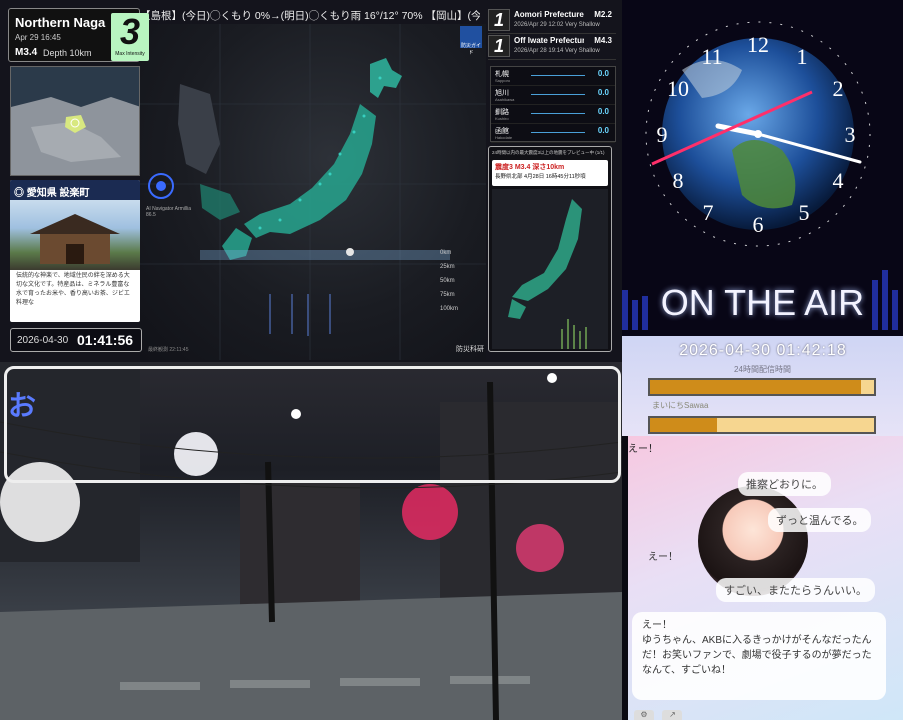 This screenshot has width=903, height=720. What do you see at coordinates (678, 180) in the screenshot?
I see `clock-numeral-8: 8` at bounding box center [678, 180].